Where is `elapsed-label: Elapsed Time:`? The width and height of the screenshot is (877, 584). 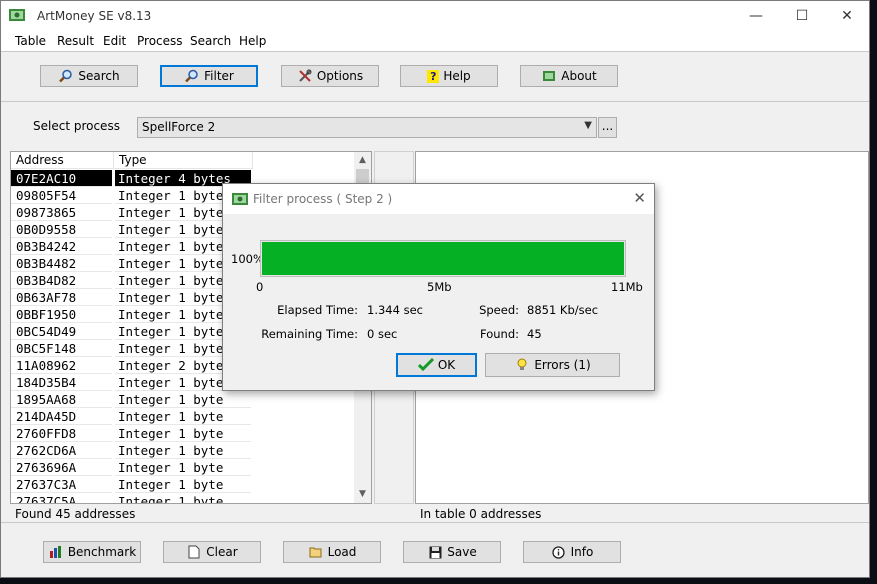 elapsed-label: Elapsed Time: is located at coordinates (317, 310).